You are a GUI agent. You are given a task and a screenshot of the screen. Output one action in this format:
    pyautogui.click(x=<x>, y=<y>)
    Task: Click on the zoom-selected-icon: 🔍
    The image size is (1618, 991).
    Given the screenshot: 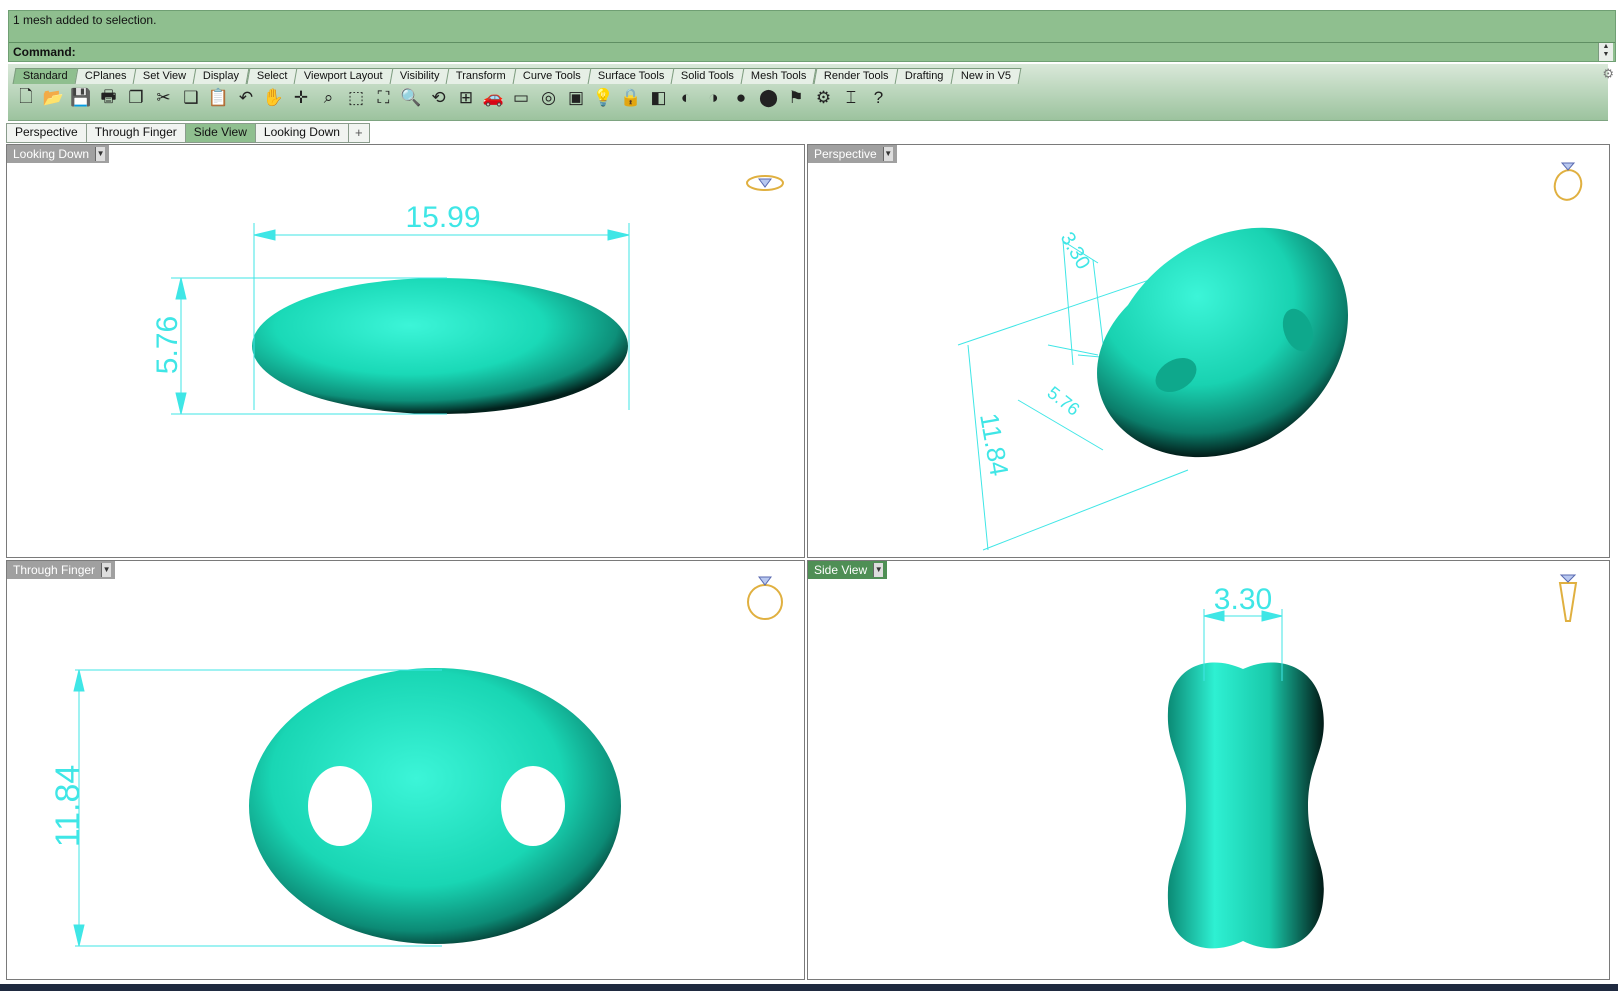 What is the action you would take?
    pyautogui.click(x=411, y=98)
    